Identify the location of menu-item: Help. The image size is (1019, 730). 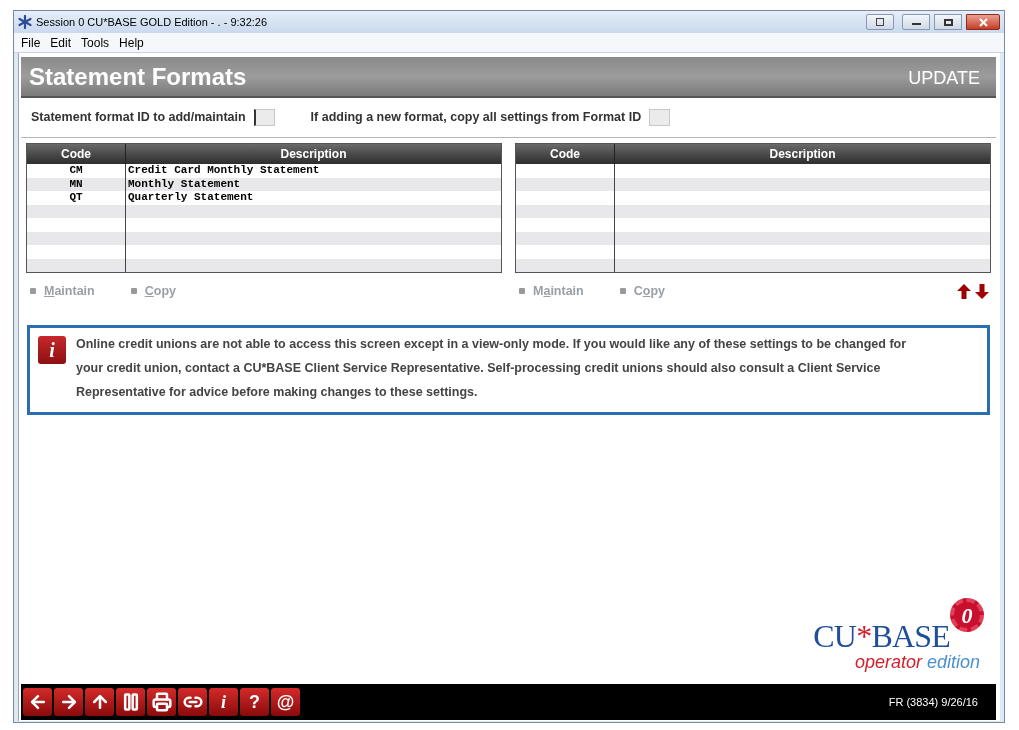
(131, 42).